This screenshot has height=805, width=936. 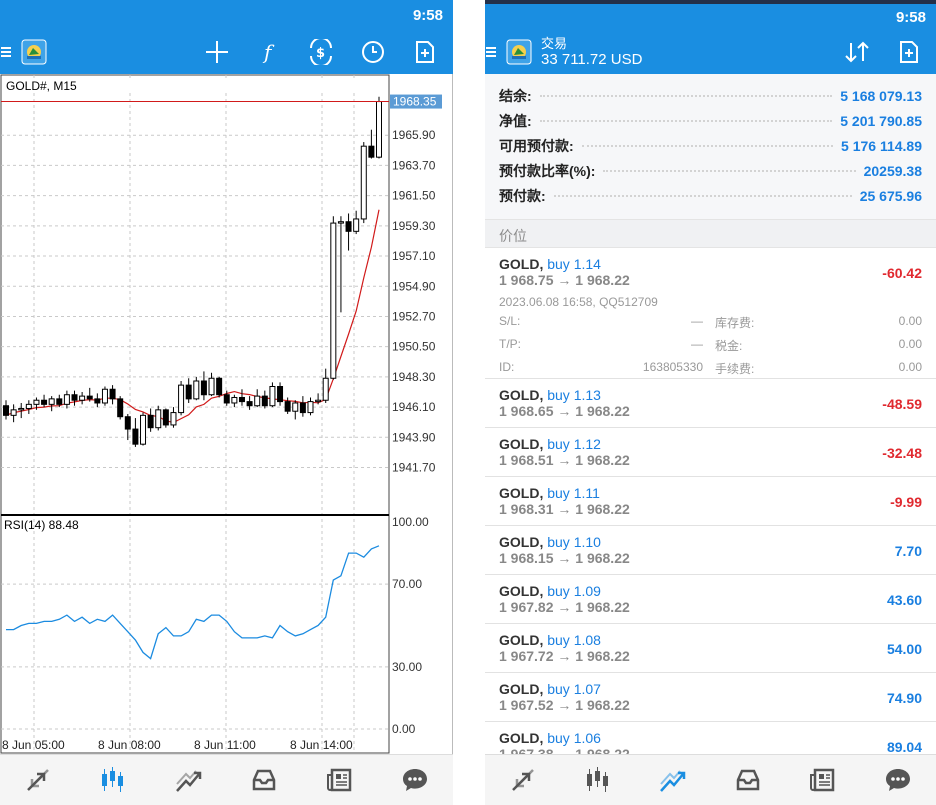 I want to click on price-tick-label: 1965.90, so click(x=414, y=135).